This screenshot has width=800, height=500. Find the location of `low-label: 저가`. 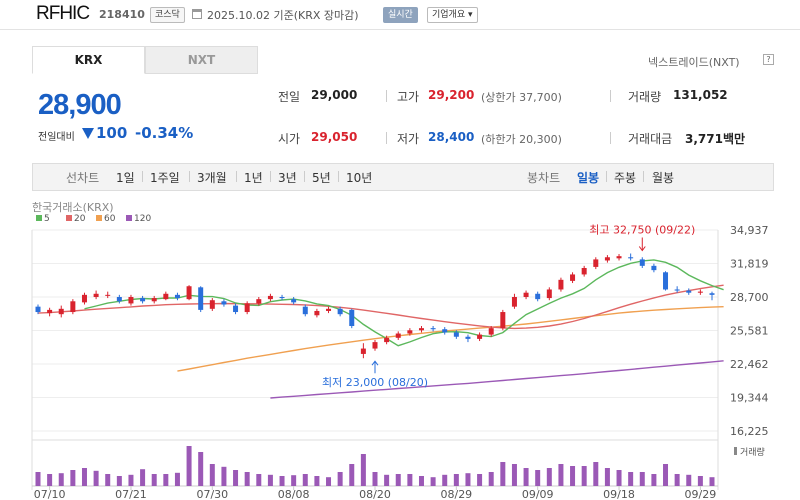

low-label: 저가 is located at coordinates (408, 139).